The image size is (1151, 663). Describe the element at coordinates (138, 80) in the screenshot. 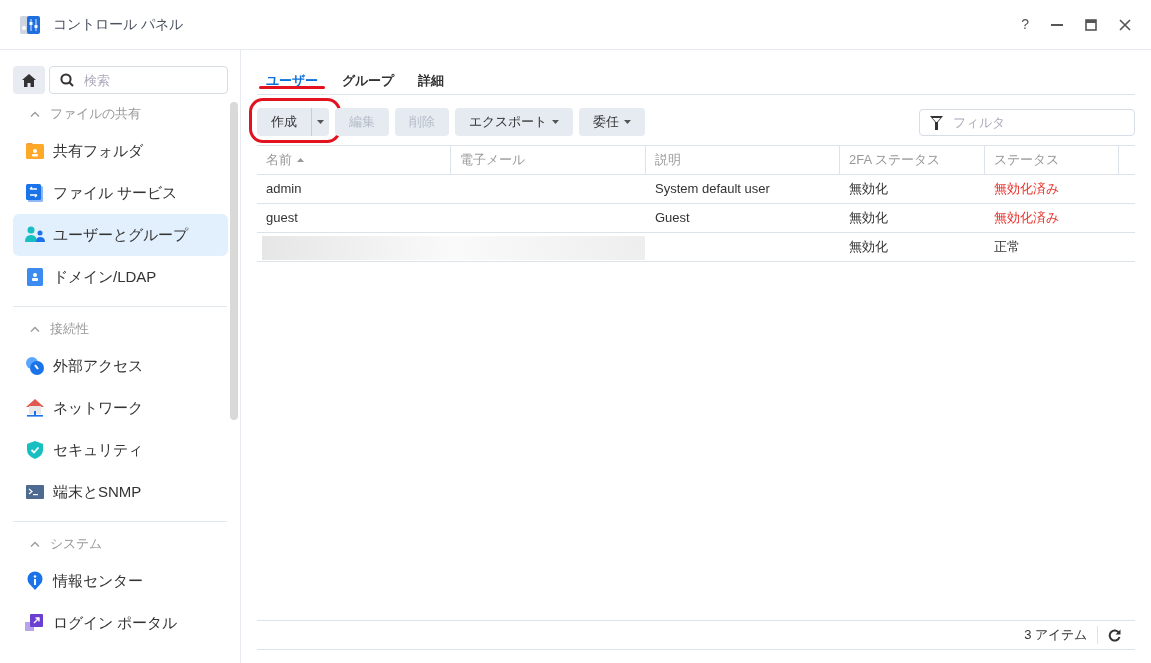

I see `search-field: 検索` at that location.